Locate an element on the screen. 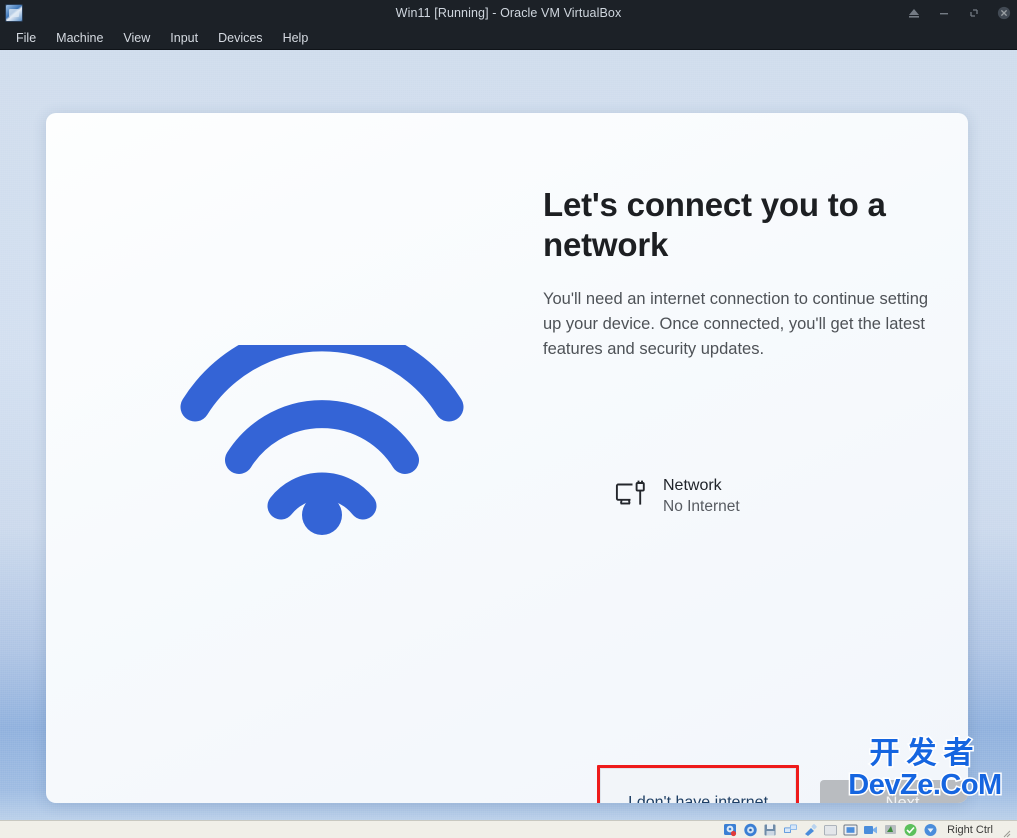  restore-icon is located at coordinates (974, 13).